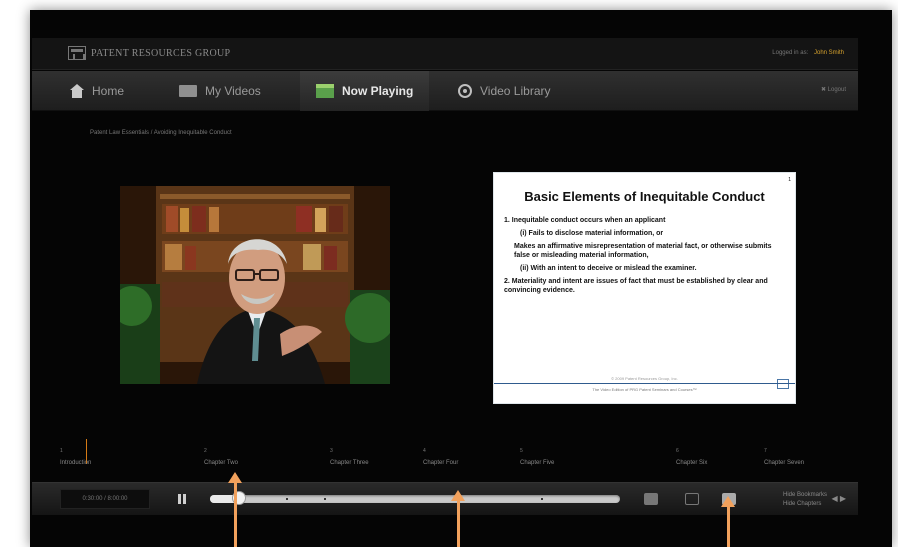 This screenshot has height=547, width=898. I want to click on nav-now-playing: Now Playing, so click(365, 91).